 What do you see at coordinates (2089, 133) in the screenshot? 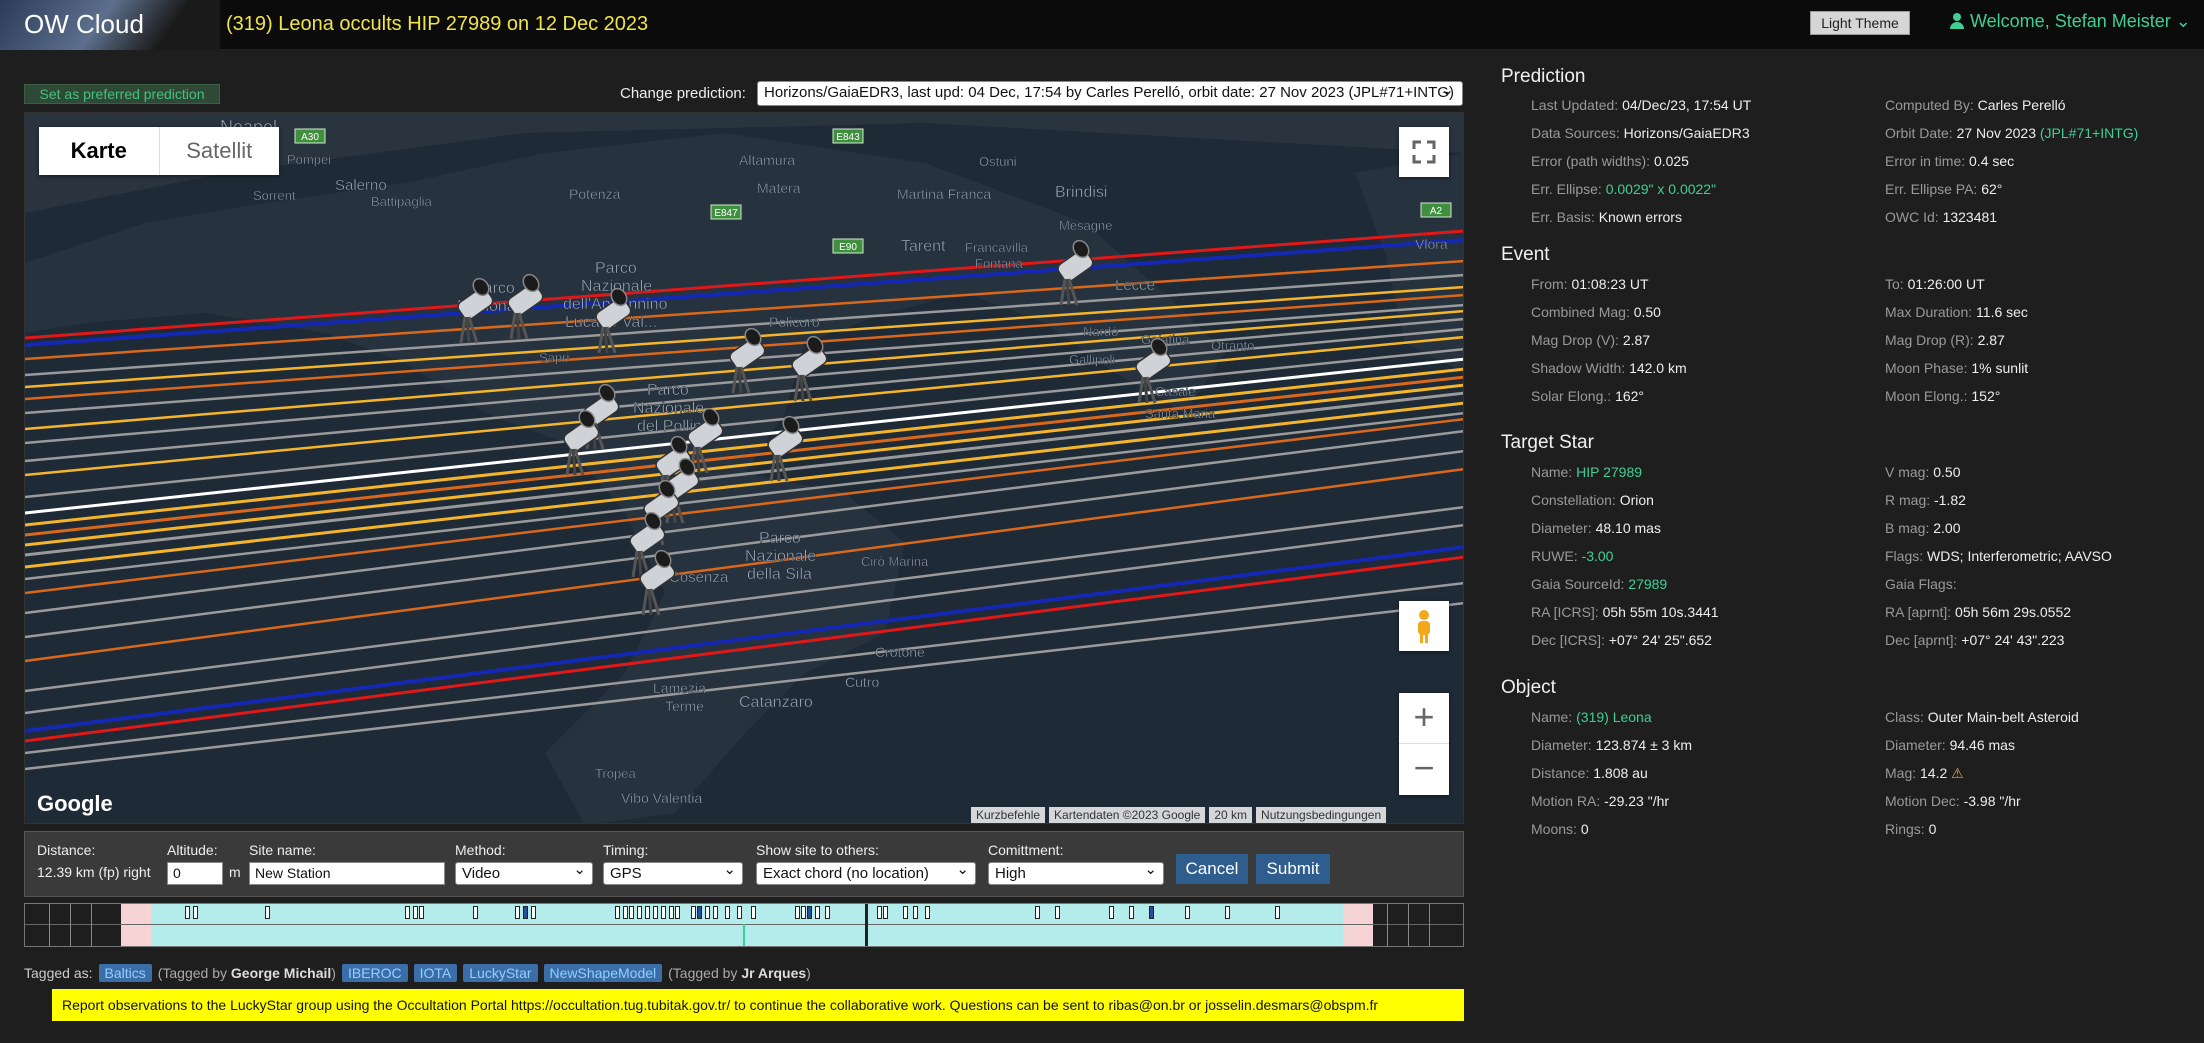
I see `orbit-source-link: (JPL#71+INTG)` at bounding box center [2089, 133].